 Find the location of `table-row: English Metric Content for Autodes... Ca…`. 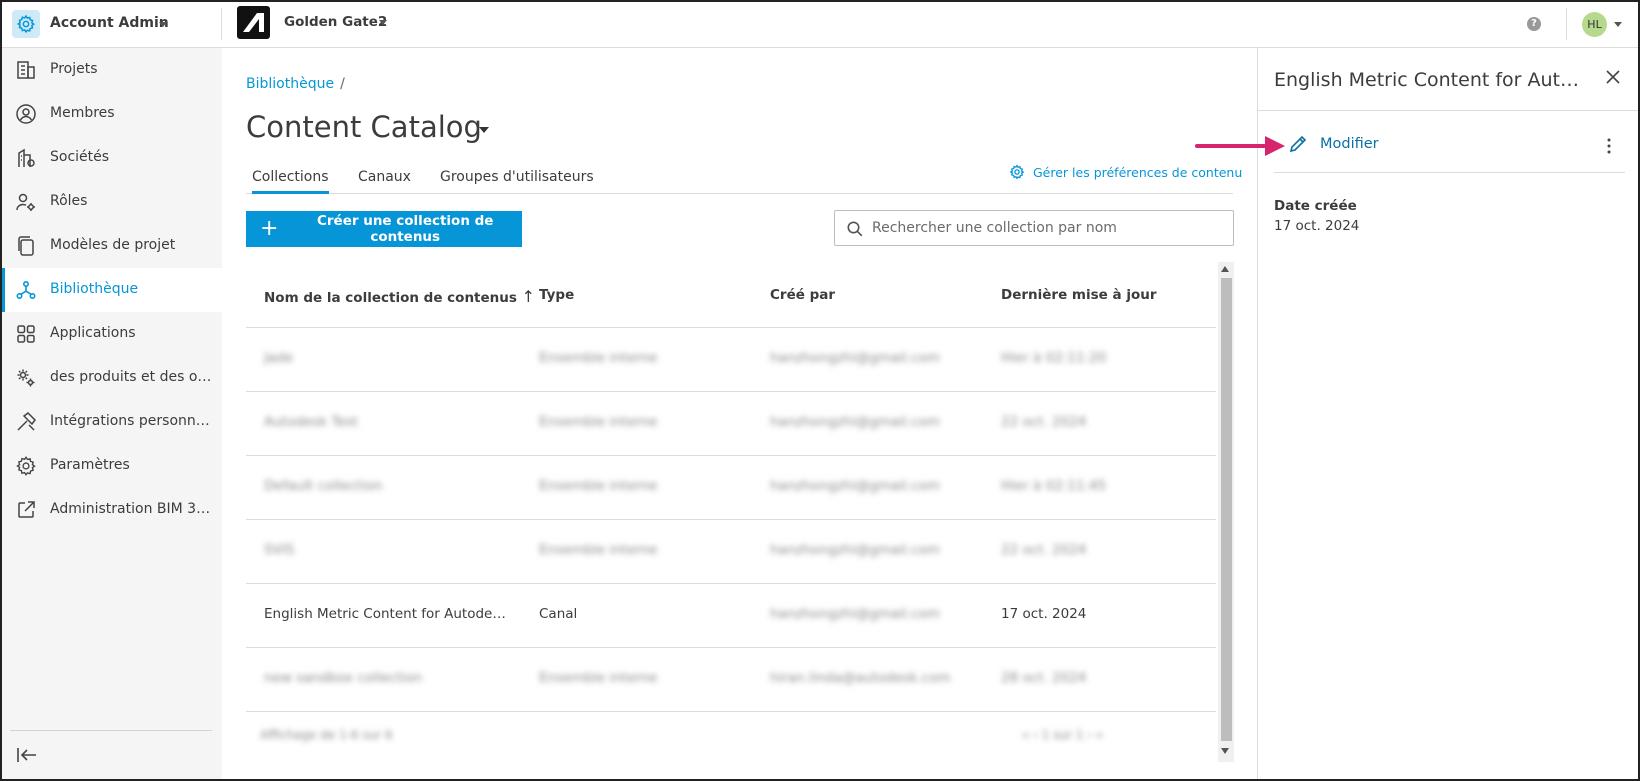

table-row: English Metric Content for Autodes... Ca… is located at coordinates (731, 616).